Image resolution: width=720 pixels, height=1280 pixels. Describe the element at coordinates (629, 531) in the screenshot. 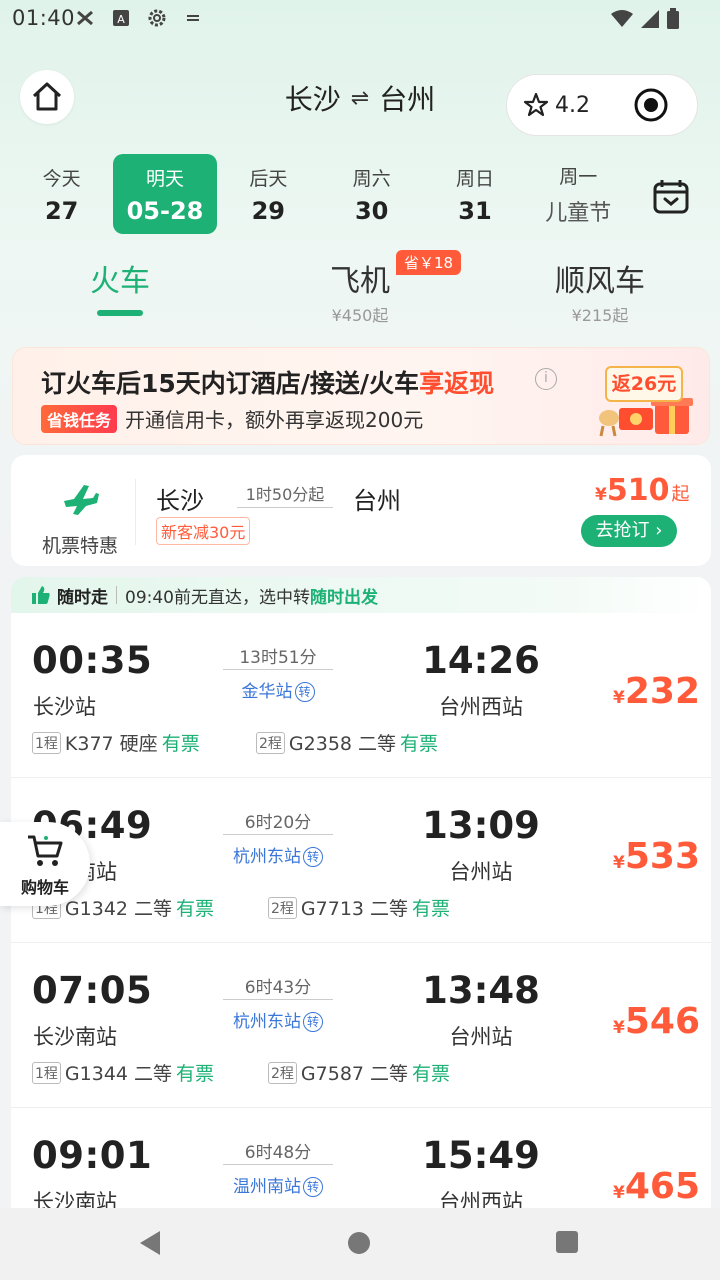

I see `book-flight-button: 去抢订 ›` at that location.